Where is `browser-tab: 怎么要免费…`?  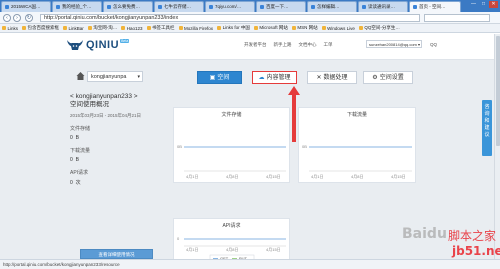
browser-tab: 怎么要免费… is located at coordinates (128, 6).